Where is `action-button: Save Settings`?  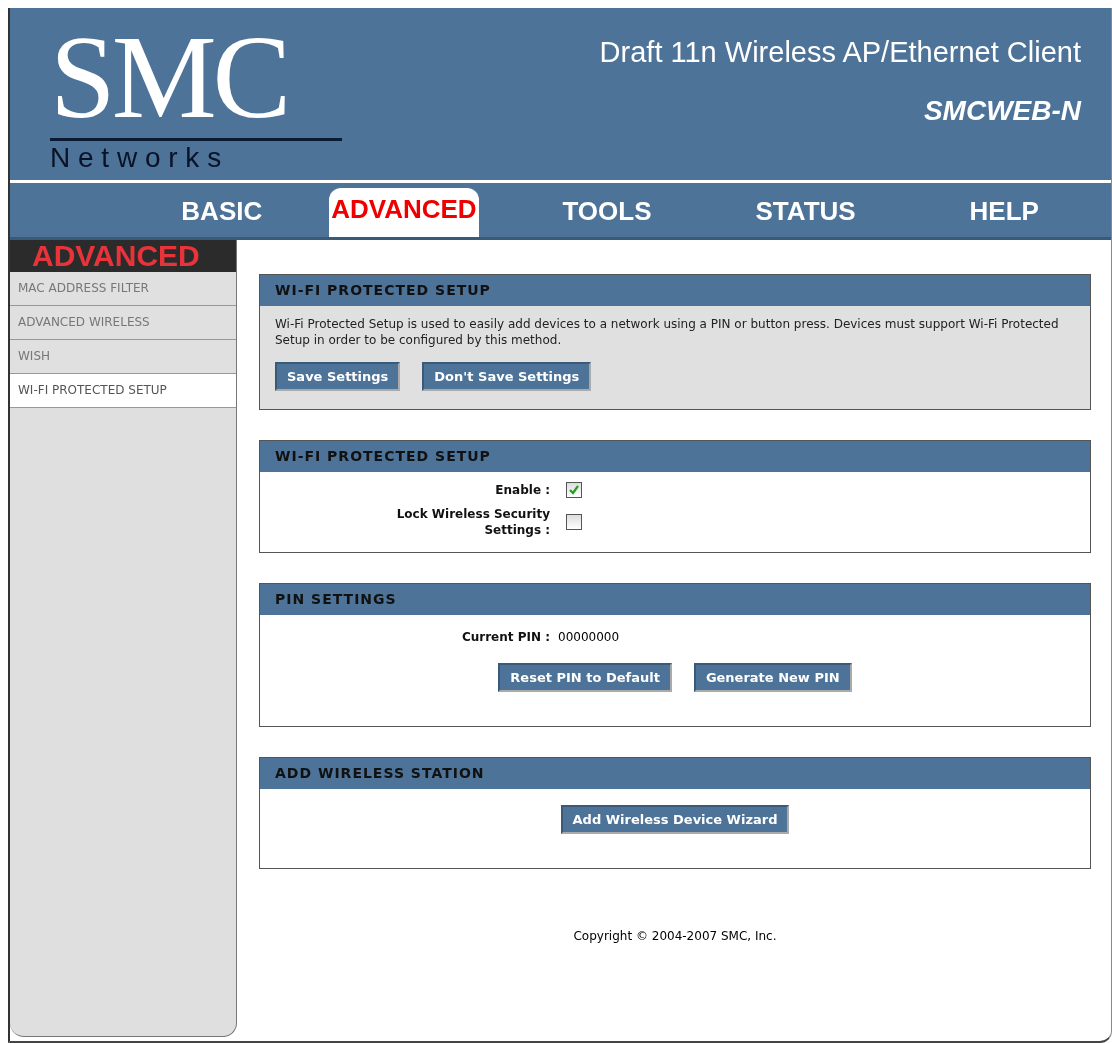
action-button: Save Settings is located at coordinates (338, 376).